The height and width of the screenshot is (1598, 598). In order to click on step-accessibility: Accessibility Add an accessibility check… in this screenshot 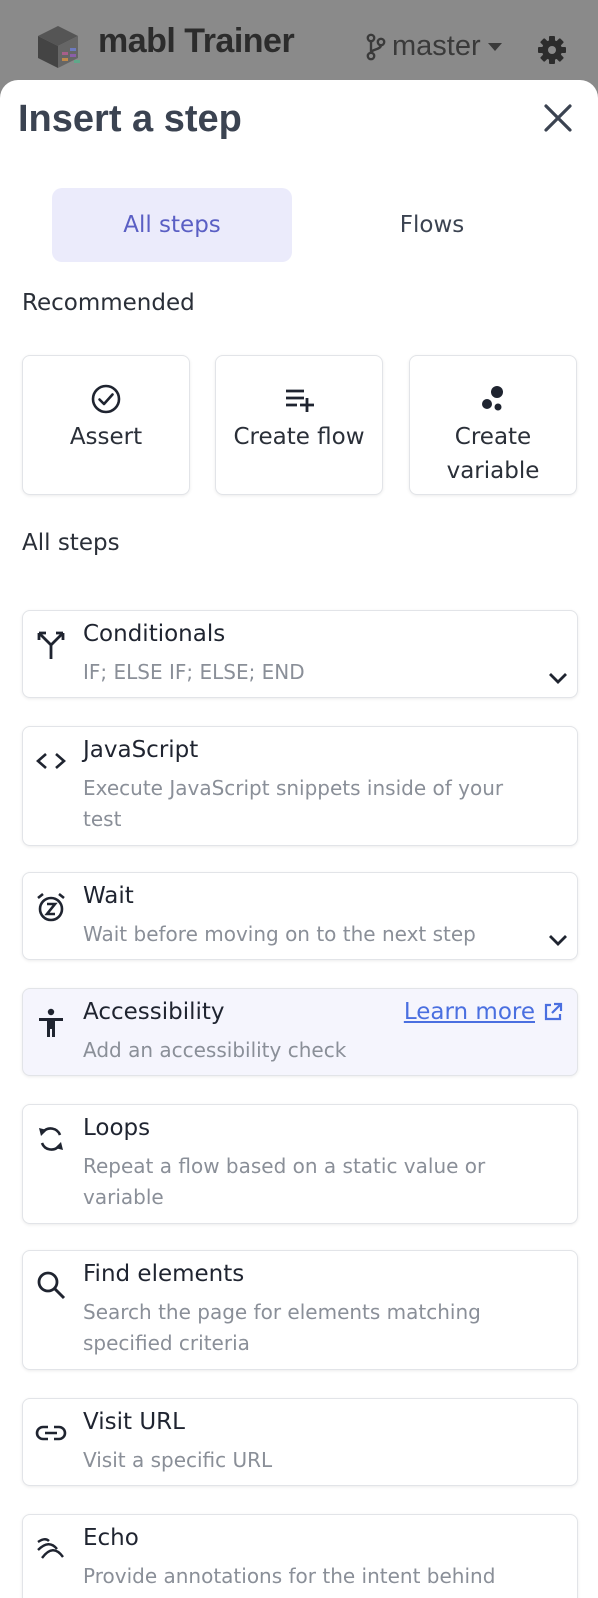, I will do `click(300, 1032)`.